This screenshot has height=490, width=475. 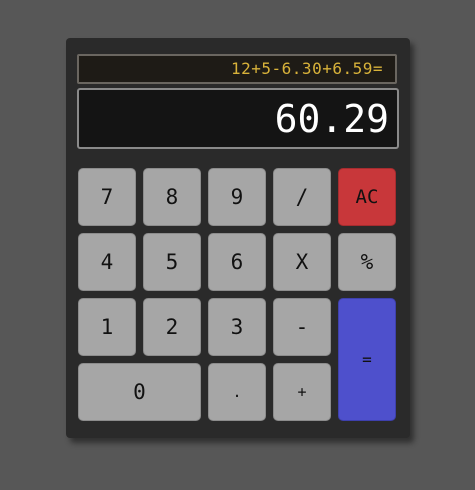 I want to click on key-5: 5, so click(x=172, y=262).